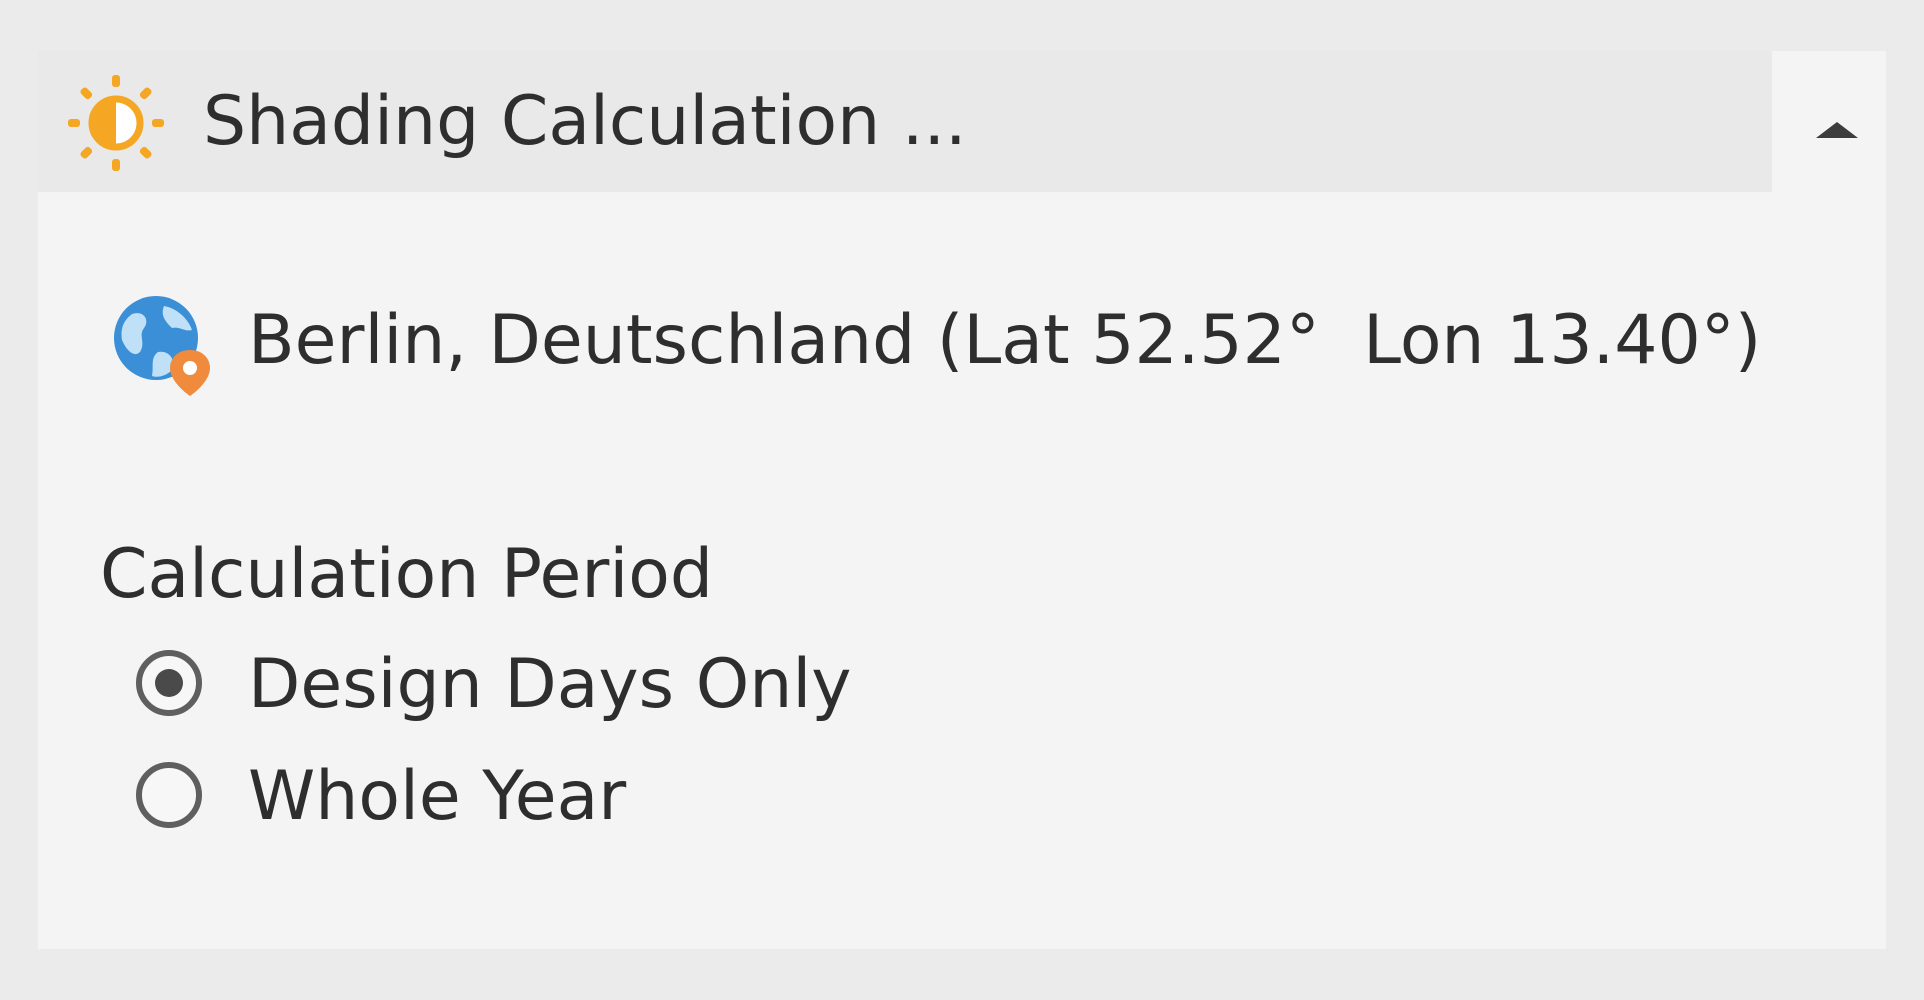 This screenshot has width=1924, height=1000. I want to click on chevron-up-icon, so click(1837, 130).